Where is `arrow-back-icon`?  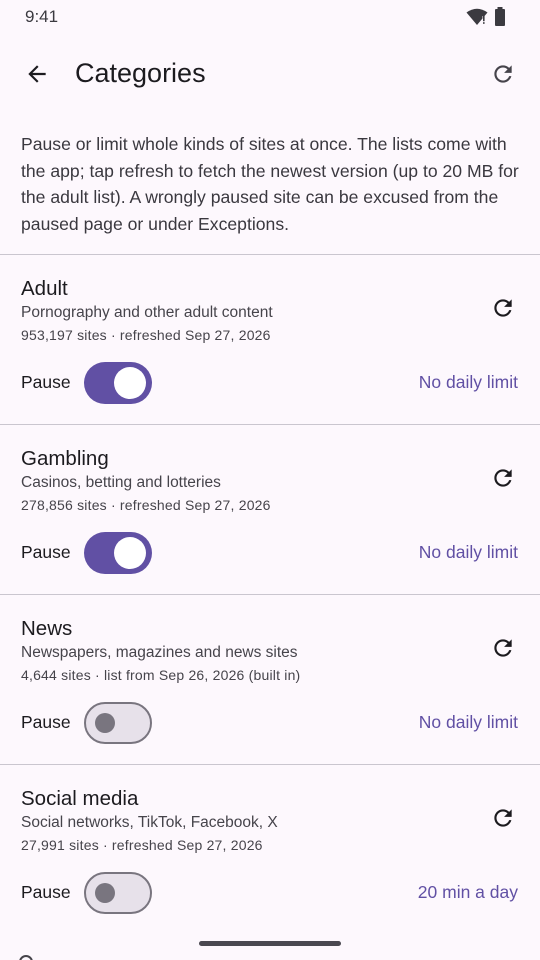 arrow-back-icon is located at coordinates (37, 74).